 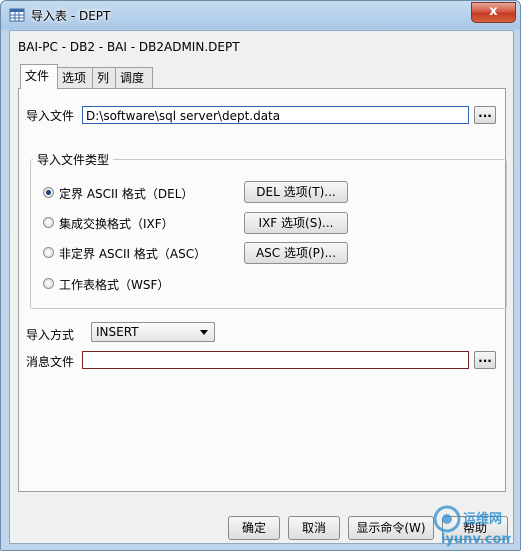 What do you see at coordinates (50, 335) in the screenshot?
I see `import-mode-label: 导入方式` at bounding box center [50, 335].